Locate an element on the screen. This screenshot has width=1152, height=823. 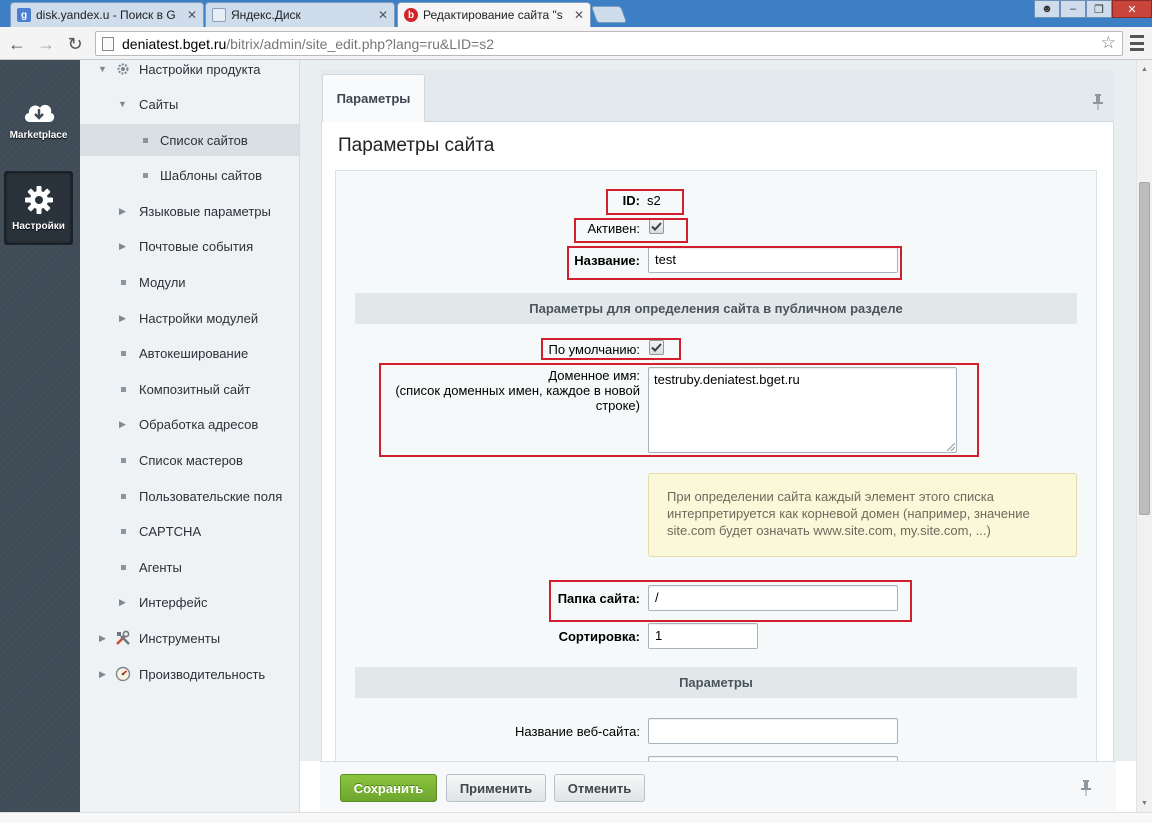
name-input: test is located at coordinates (773, 260).